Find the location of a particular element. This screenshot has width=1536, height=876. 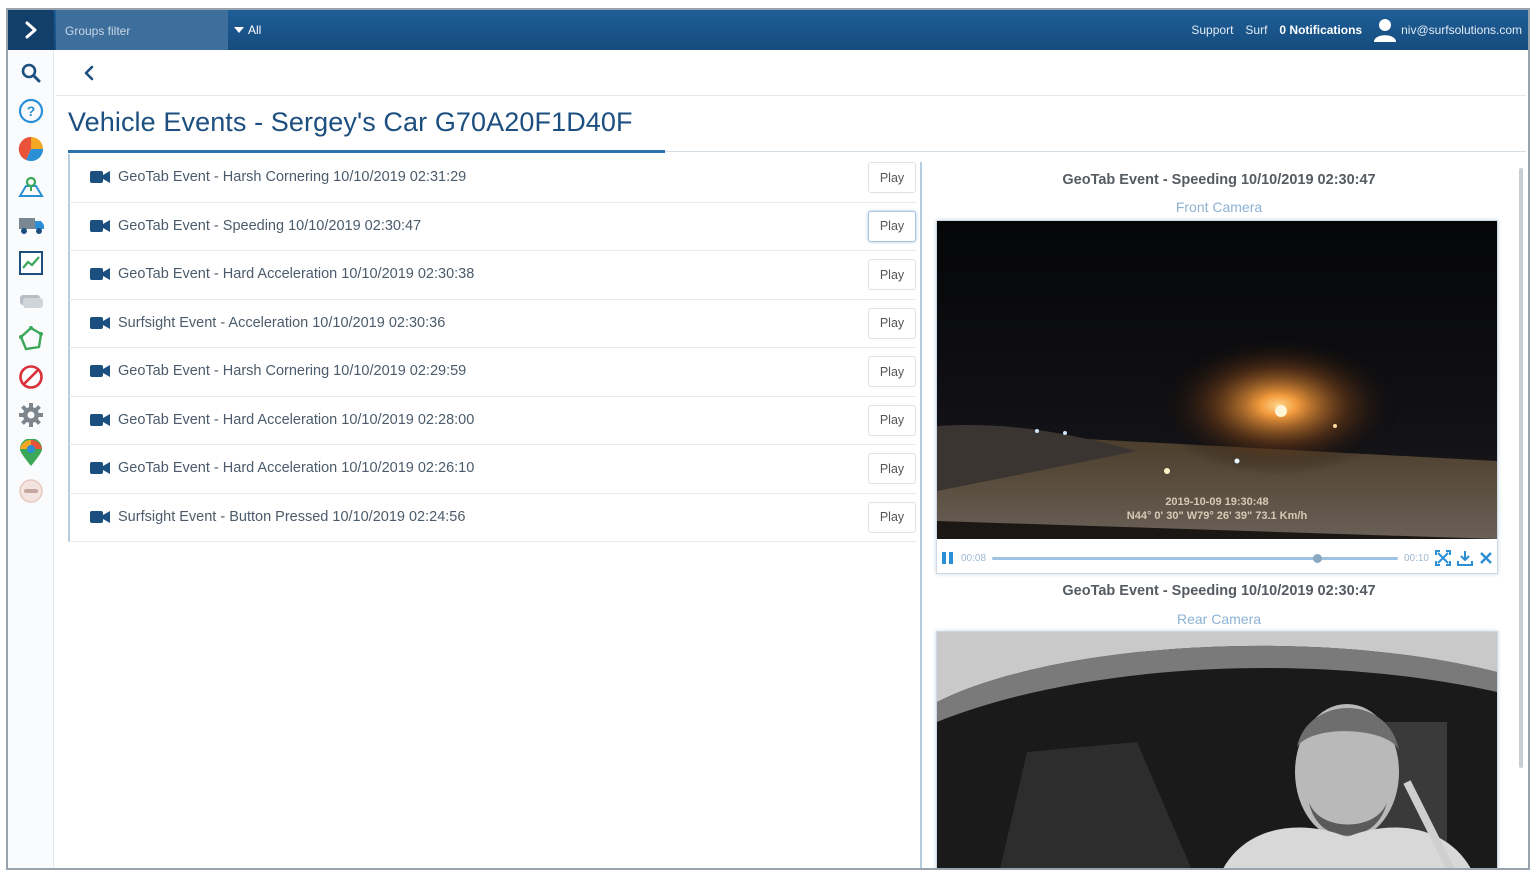

help-icon: ? is located at coordinates (31, 111).